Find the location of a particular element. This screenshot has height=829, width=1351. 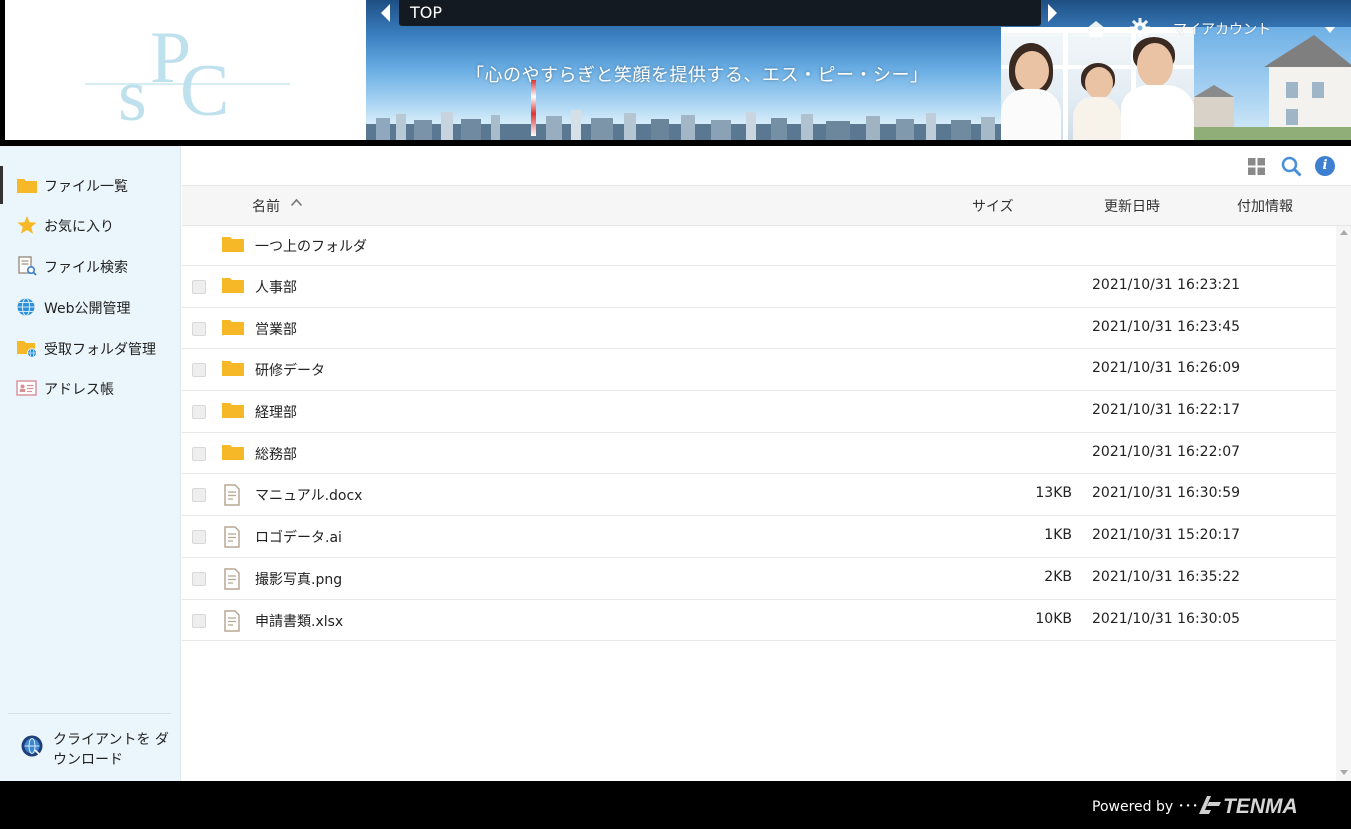

client-download-button: クライアントを ダウンロード is located at coordinates (90, 748).